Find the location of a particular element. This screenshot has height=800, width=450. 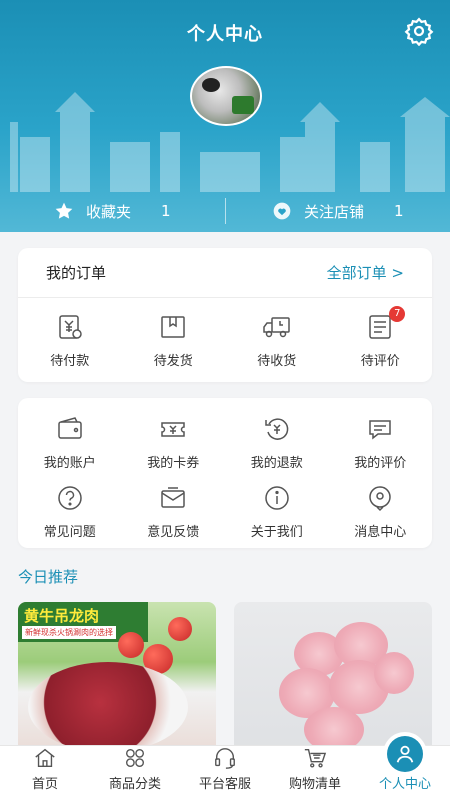

product-card-flowers is located at coordinates (333, 677).